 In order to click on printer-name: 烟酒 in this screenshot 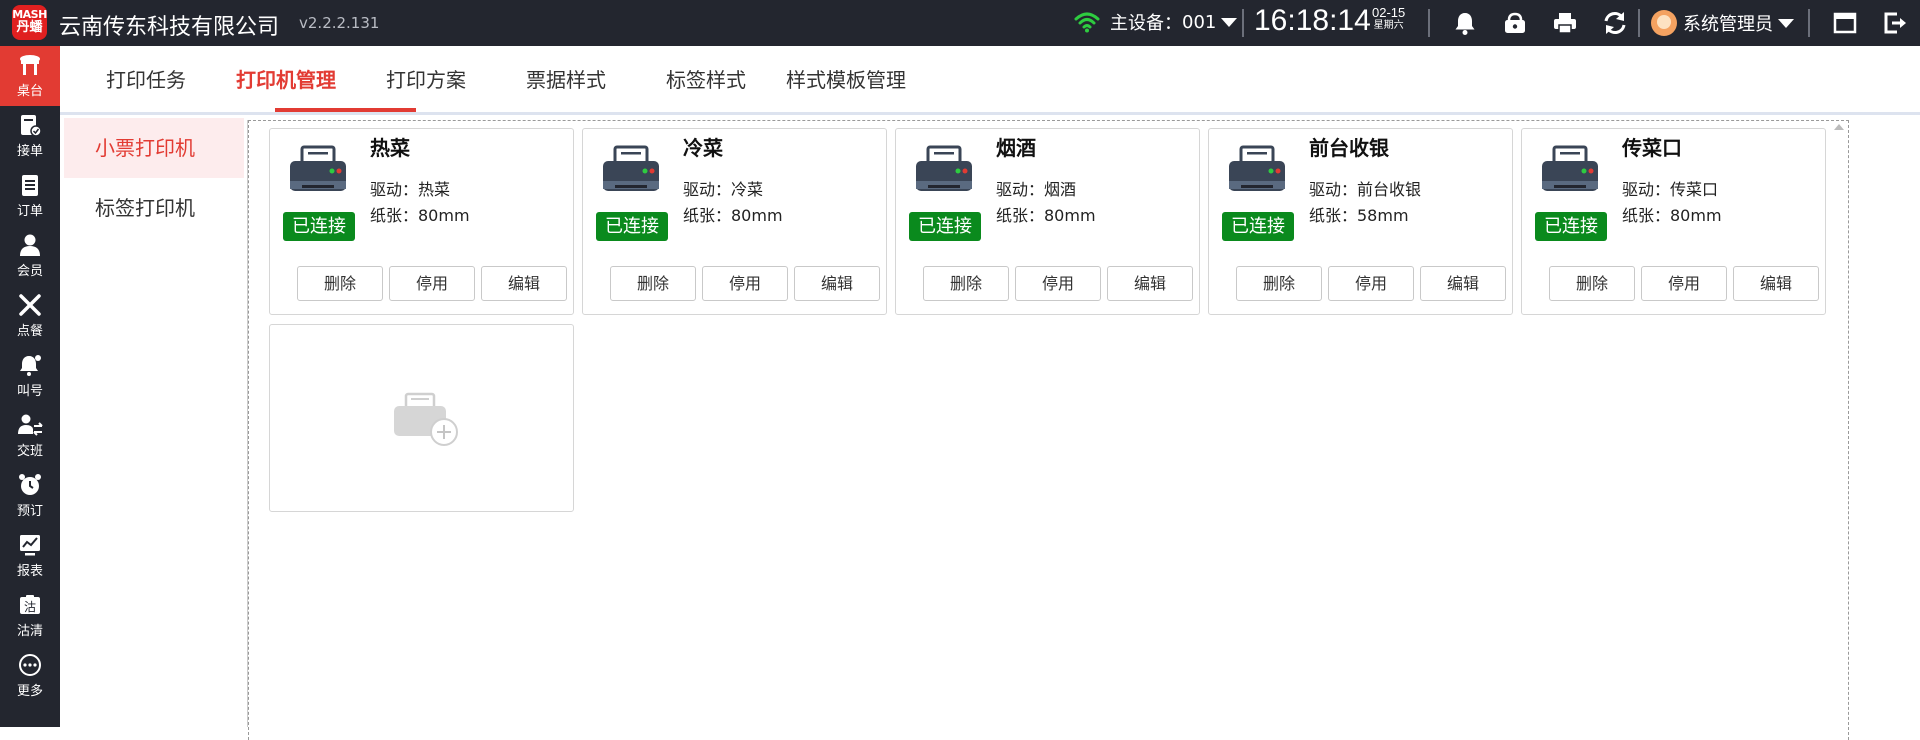, I will do `click(1016, 148)`.